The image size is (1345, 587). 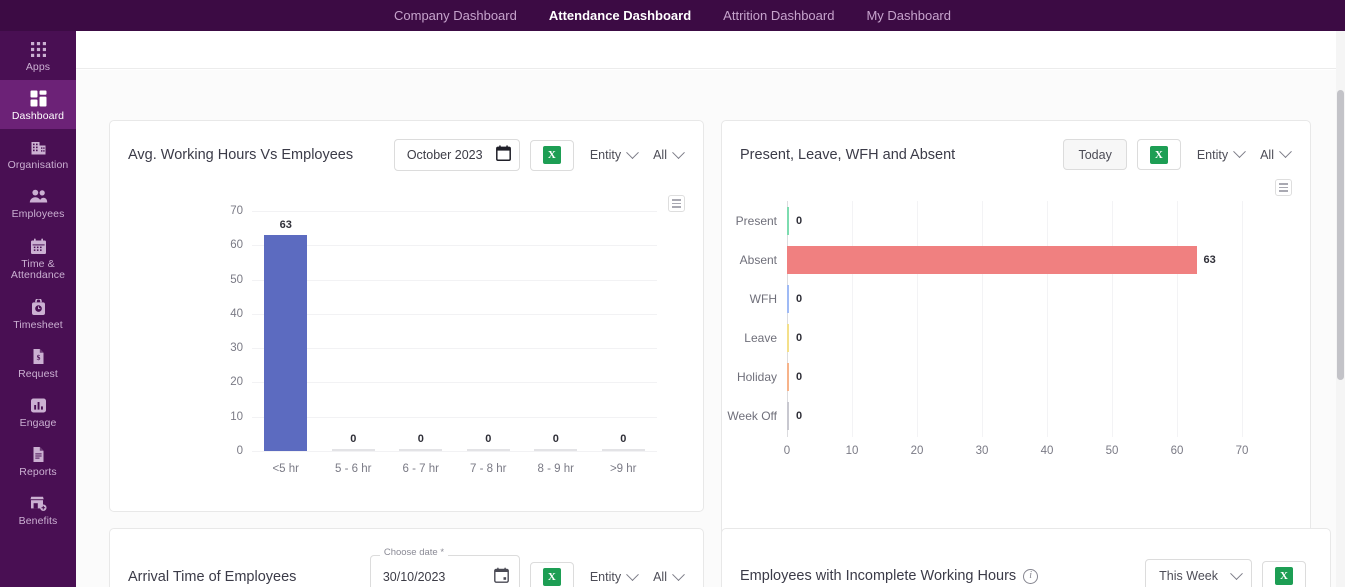 I want to click on column-chart-y-tick-label: 70, so click(x=236, y=211).